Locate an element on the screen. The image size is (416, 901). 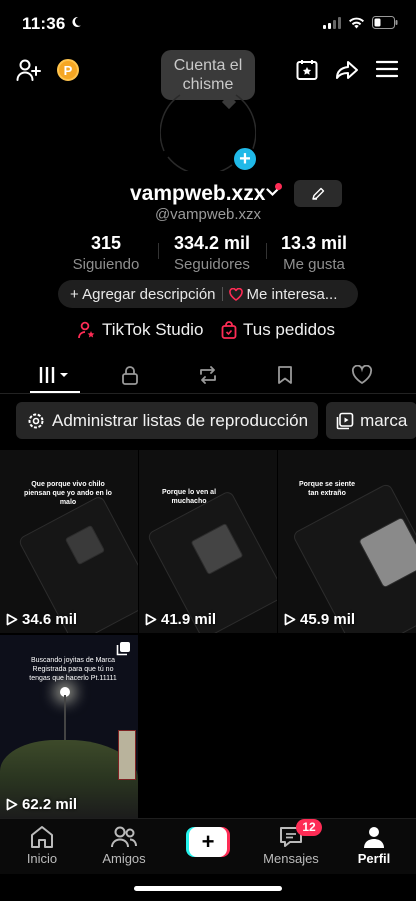
home-icon is located at coordinates (42, 837).